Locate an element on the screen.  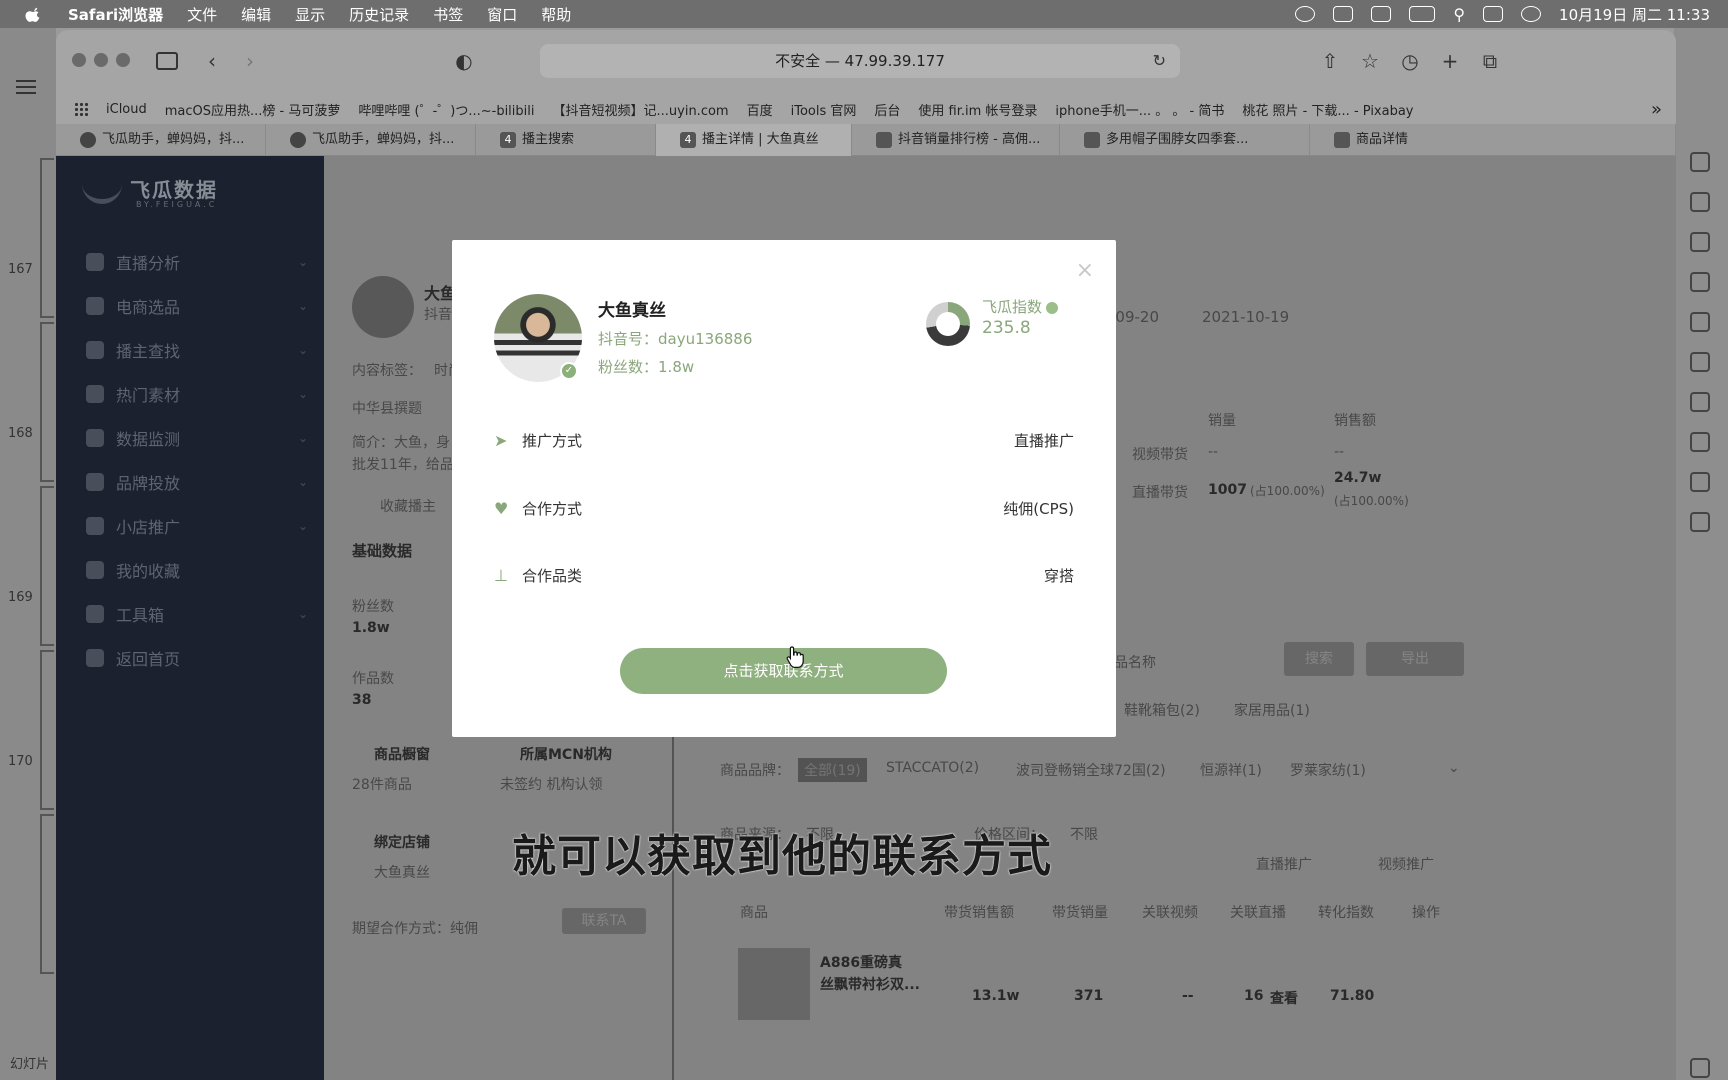
info-icon is located at coordinates (1052, 307).